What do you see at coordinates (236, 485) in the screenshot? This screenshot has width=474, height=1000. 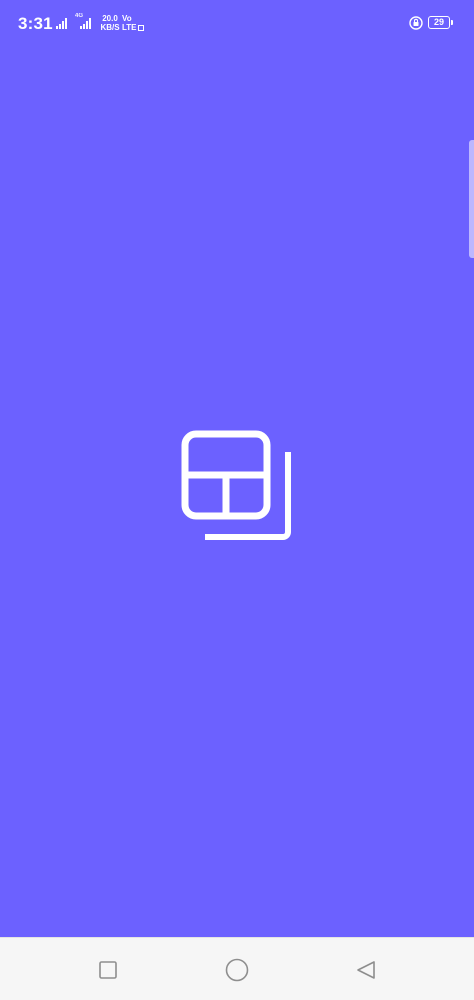 I see `layout-gallery-icon` at bounding box center [236, 485].